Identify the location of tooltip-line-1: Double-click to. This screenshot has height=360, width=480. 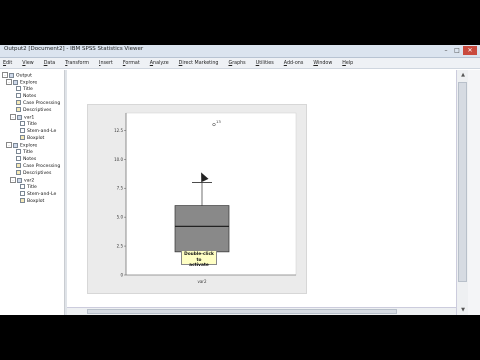
(199, 257).